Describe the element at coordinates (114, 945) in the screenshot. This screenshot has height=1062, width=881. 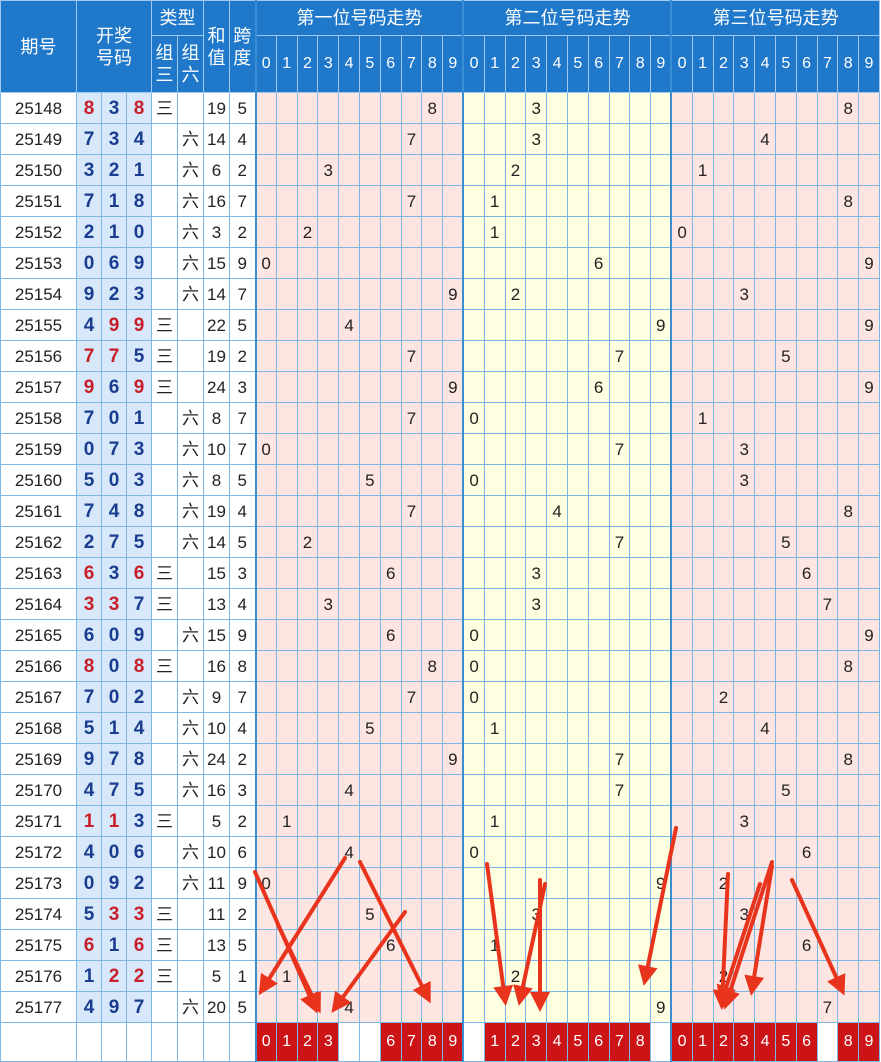
I see `draw-digit-2: 1` at that location.